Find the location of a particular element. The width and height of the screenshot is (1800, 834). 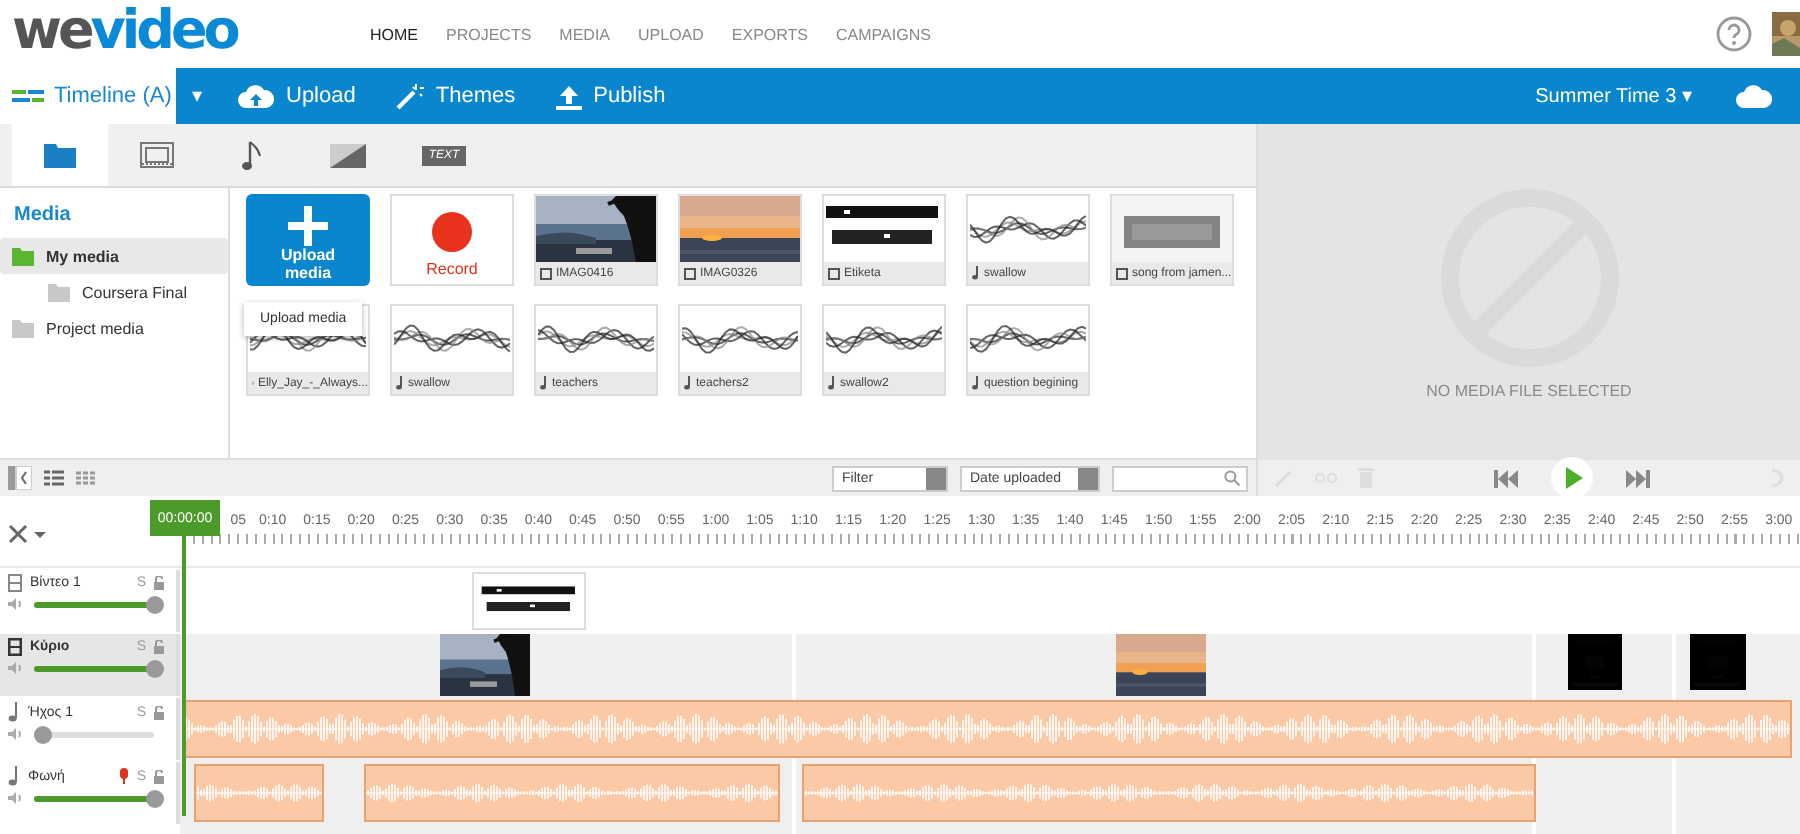

search-field is located at coordinates (1180, 478).